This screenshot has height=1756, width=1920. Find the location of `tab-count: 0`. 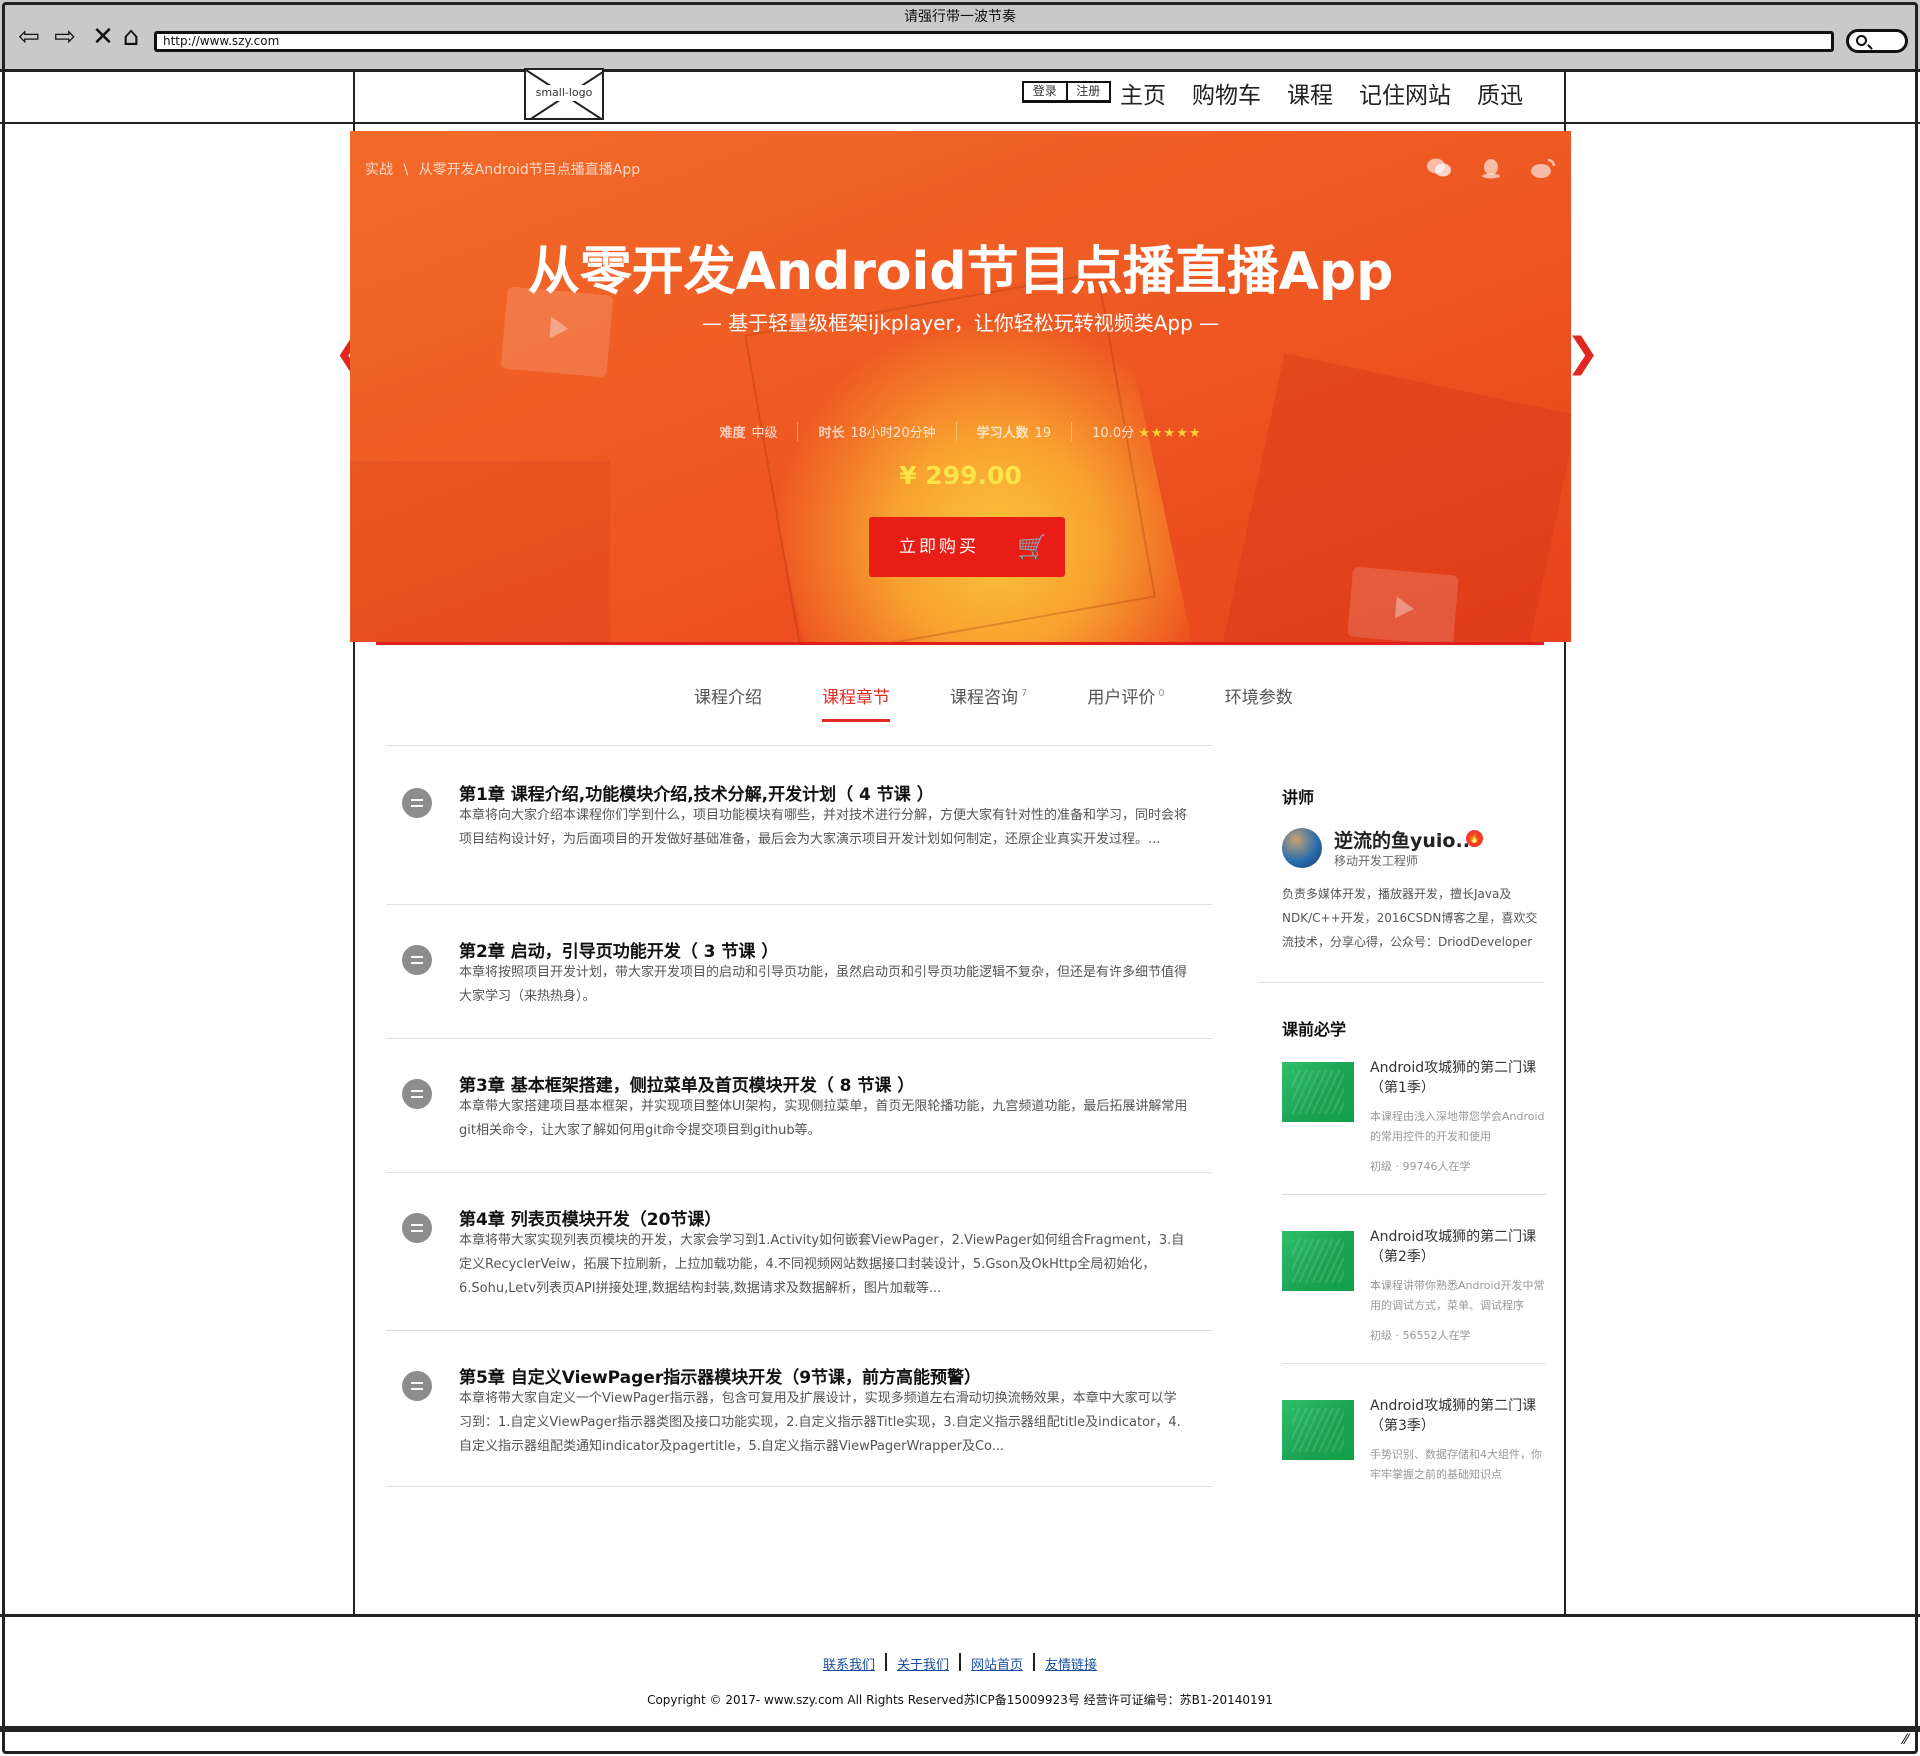

tab-count: 0 is located at coordinates (1161, 694).